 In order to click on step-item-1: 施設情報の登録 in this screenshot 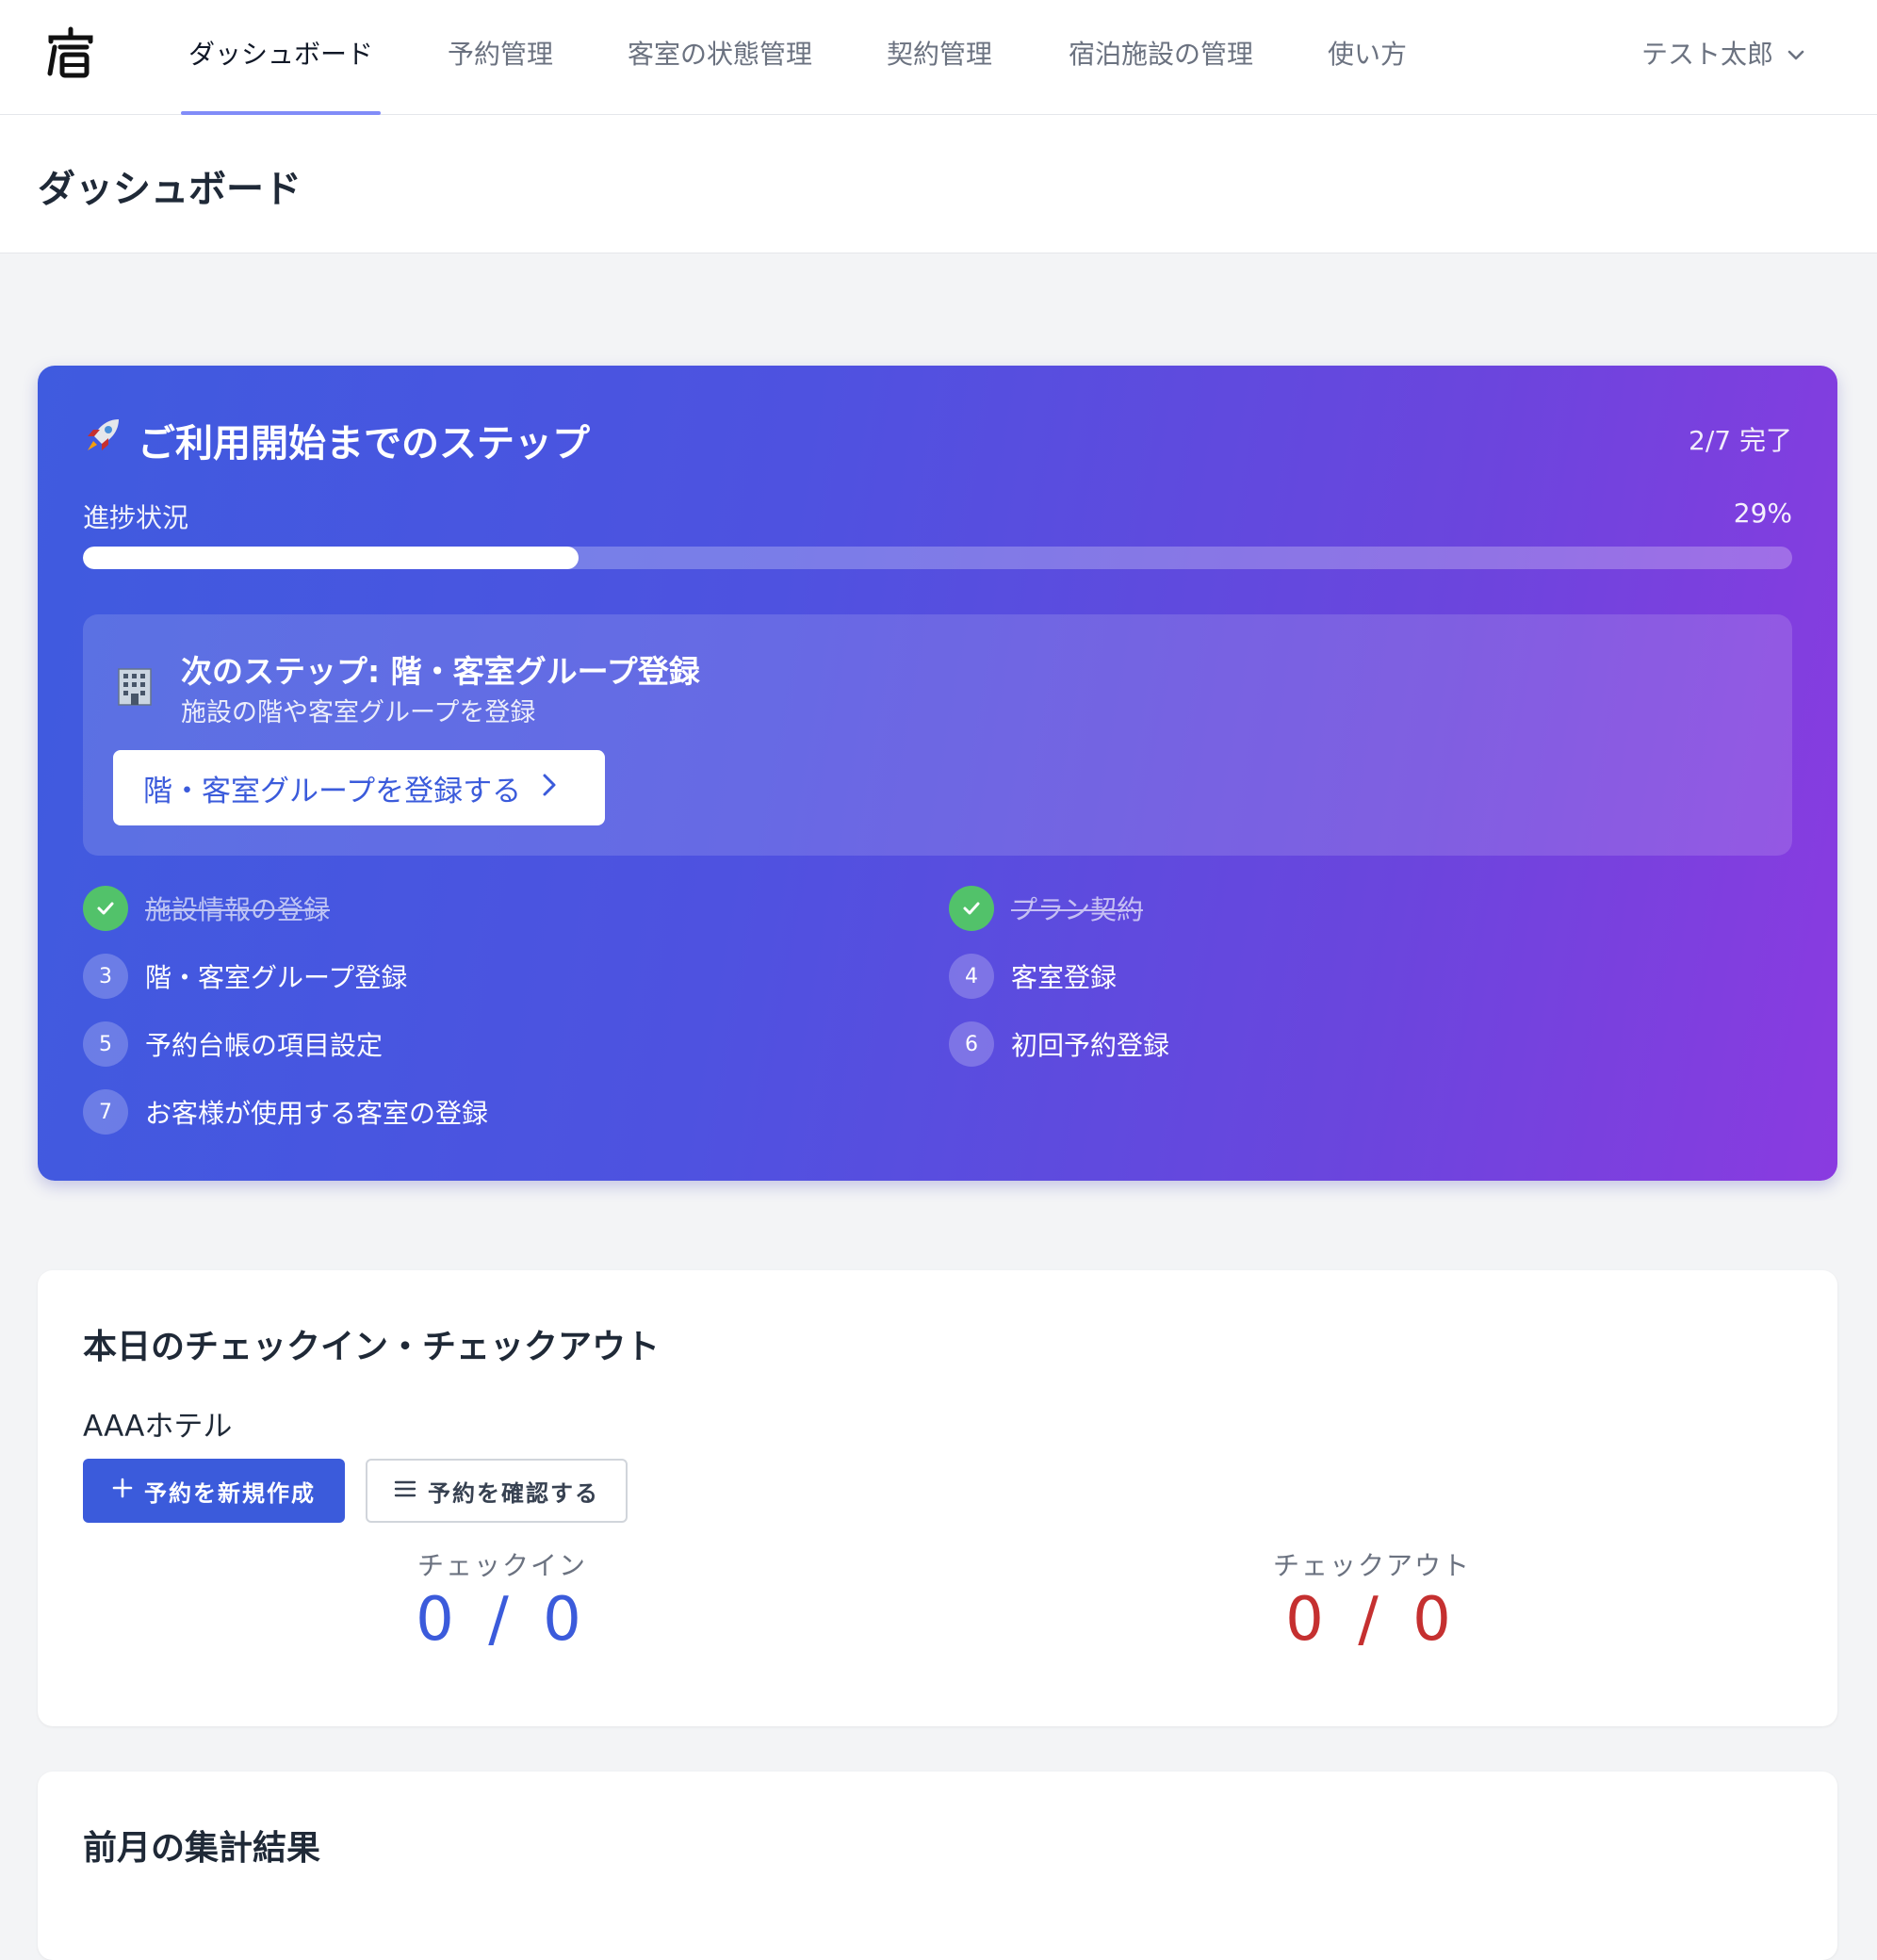, I will do `click(206, 909)`.